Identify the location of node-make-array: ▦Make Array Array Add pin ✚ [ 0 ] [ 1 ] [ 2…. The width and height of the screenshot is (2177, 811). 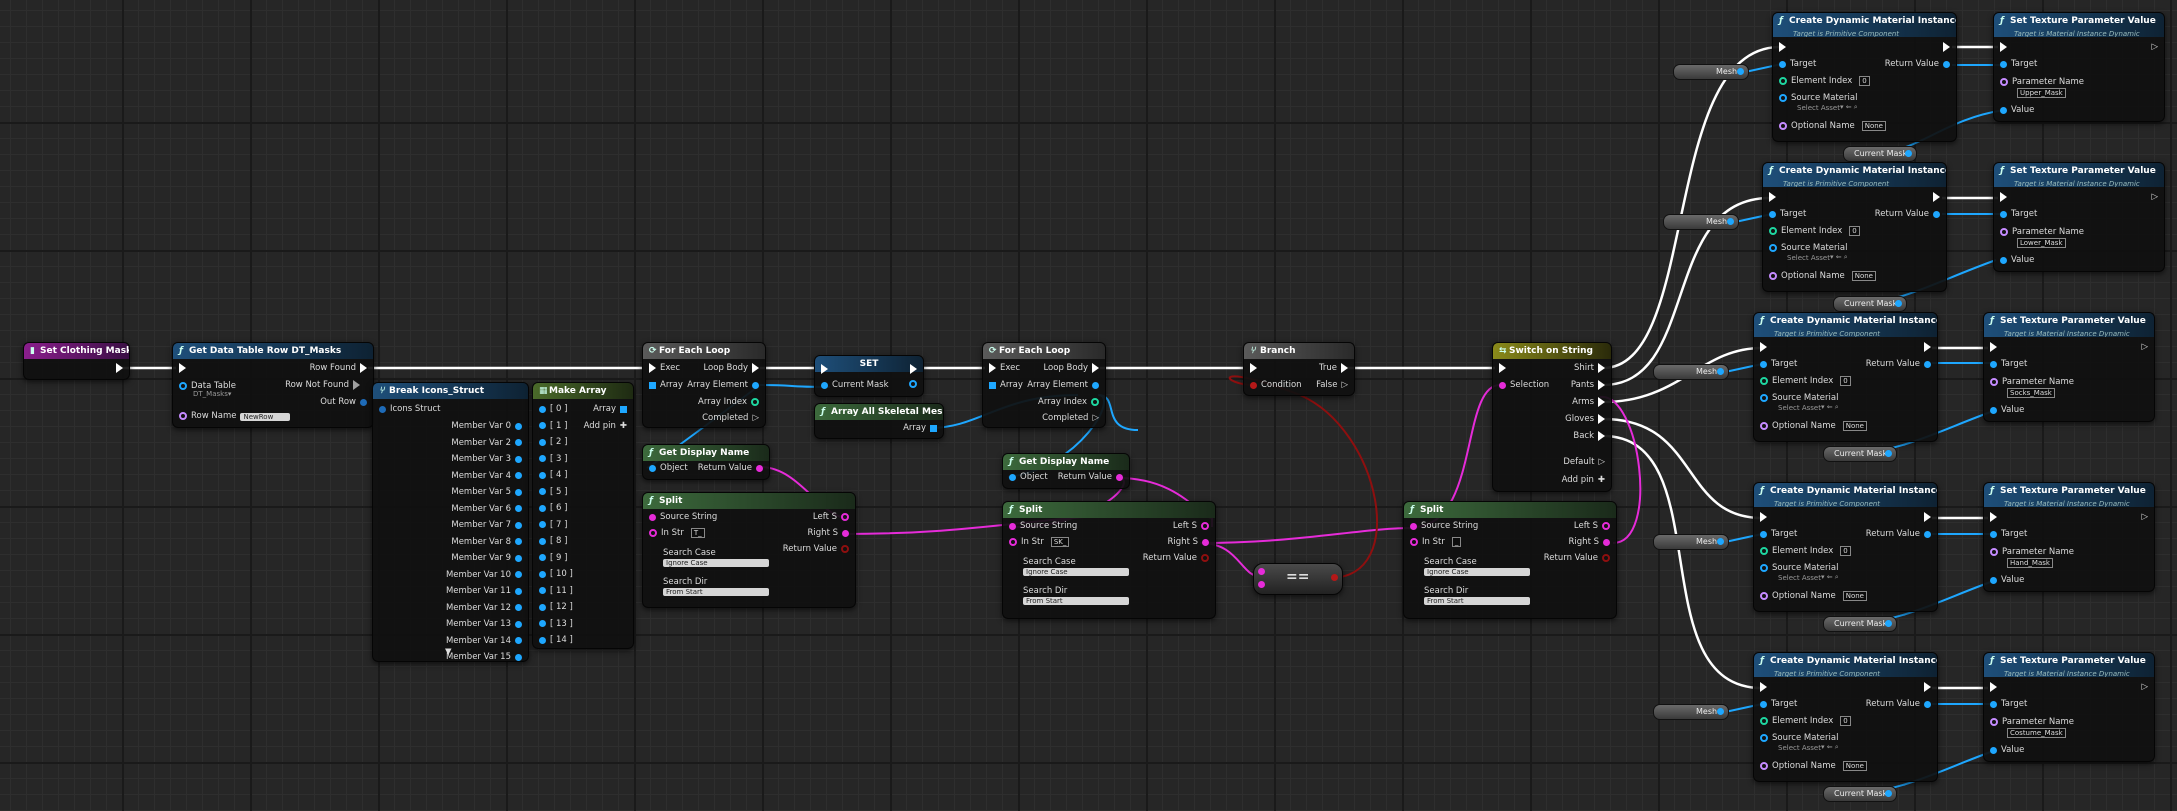
(583, 515).